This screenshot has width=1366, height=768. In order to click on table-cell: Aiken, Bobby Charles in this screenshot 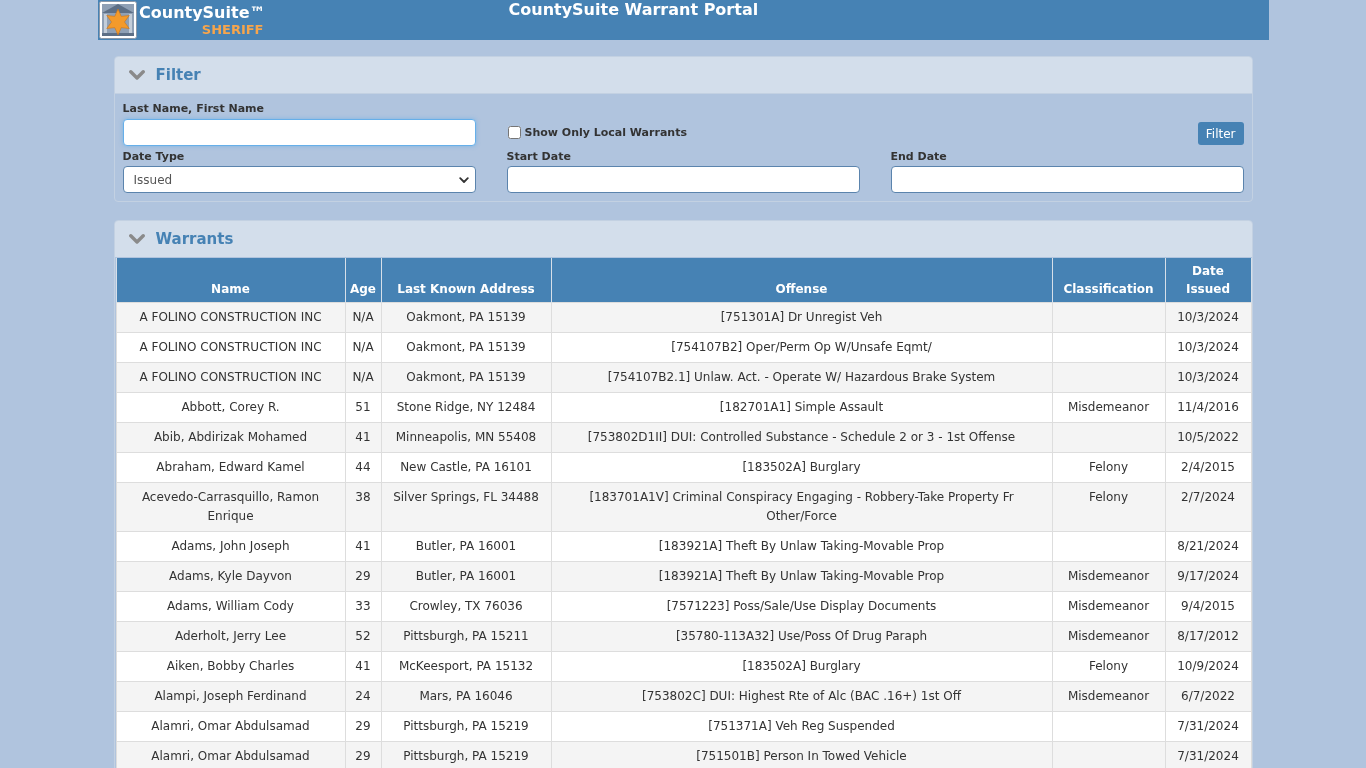, I will do `click(230, 666)`.